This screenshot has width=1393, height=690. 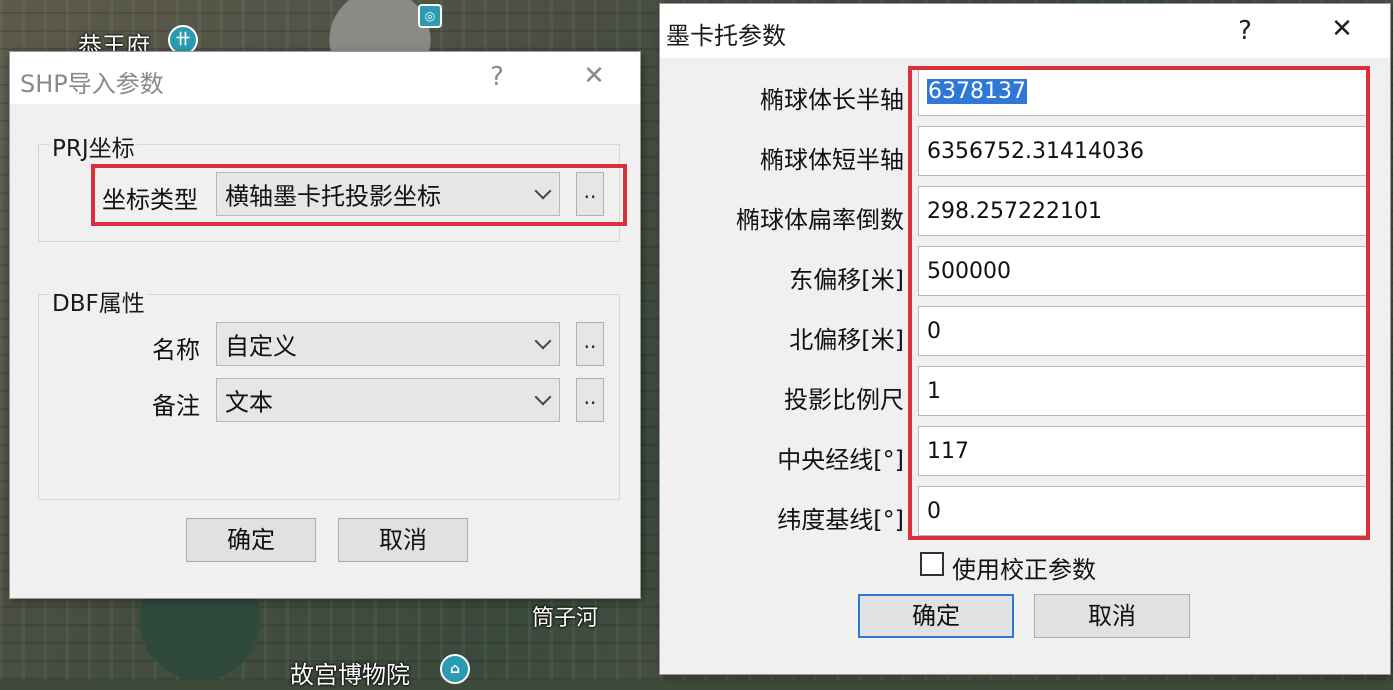 I want to click on field-label-false-northing: 北偏移[米], so click(x=846, y=340).